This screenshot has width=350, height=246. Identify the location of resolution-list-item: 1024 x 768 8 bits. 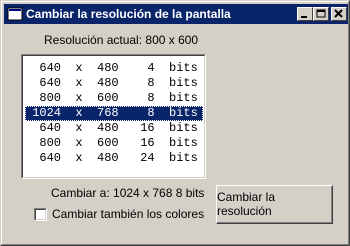
(114, 113).